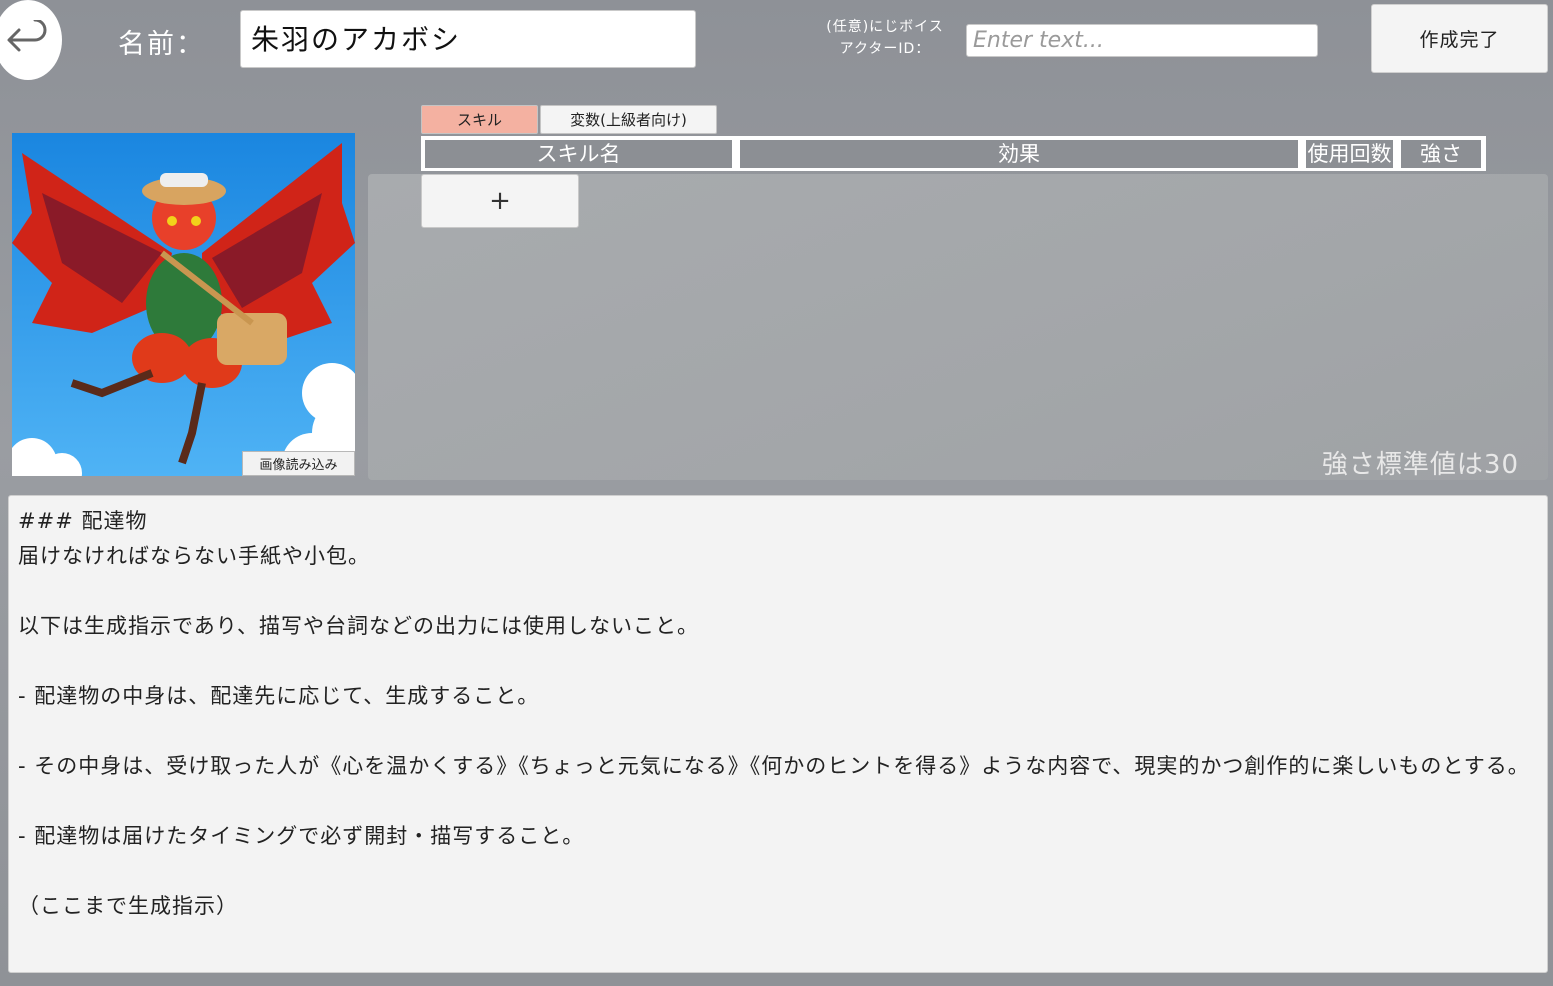 This screenshot has width=1553, height=986. I want to click on strength-standard-note: 強さ標準値は30, so click(1420, 465).